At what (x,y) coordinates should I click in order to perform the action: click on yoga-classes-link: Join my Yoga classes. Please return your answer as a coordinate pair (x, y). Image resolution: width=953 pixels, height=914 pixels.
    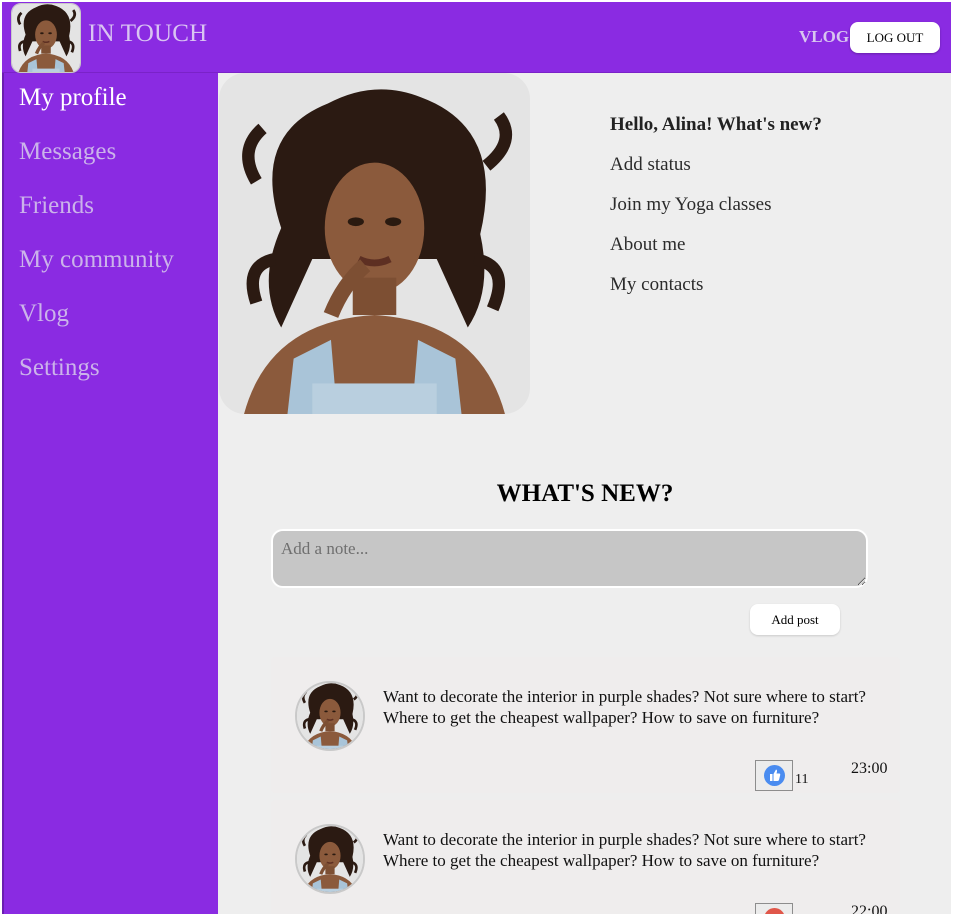
    Looking at the image, I should click on (691, 205).